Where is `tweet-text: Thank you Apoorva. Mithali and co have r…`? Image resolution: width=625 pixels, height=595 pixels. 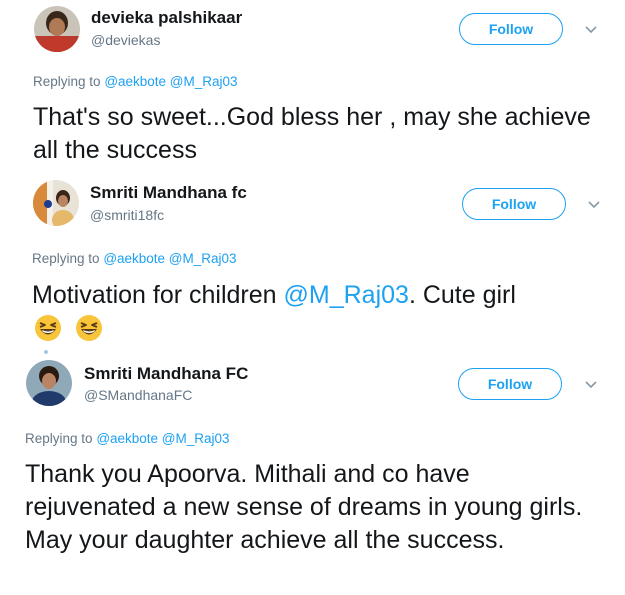
tweet-text: Thank you Apoorva. Mithali and co have r… is located at coordinates (304, 507).